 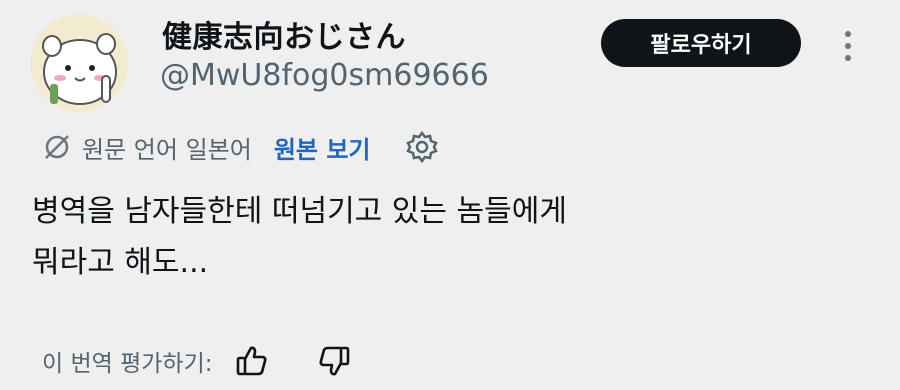 I want to click on tweet-text-line-1: 병역을 남자들한테 떠넘기고 있는 놈들에게, so click(x=299, y=211).